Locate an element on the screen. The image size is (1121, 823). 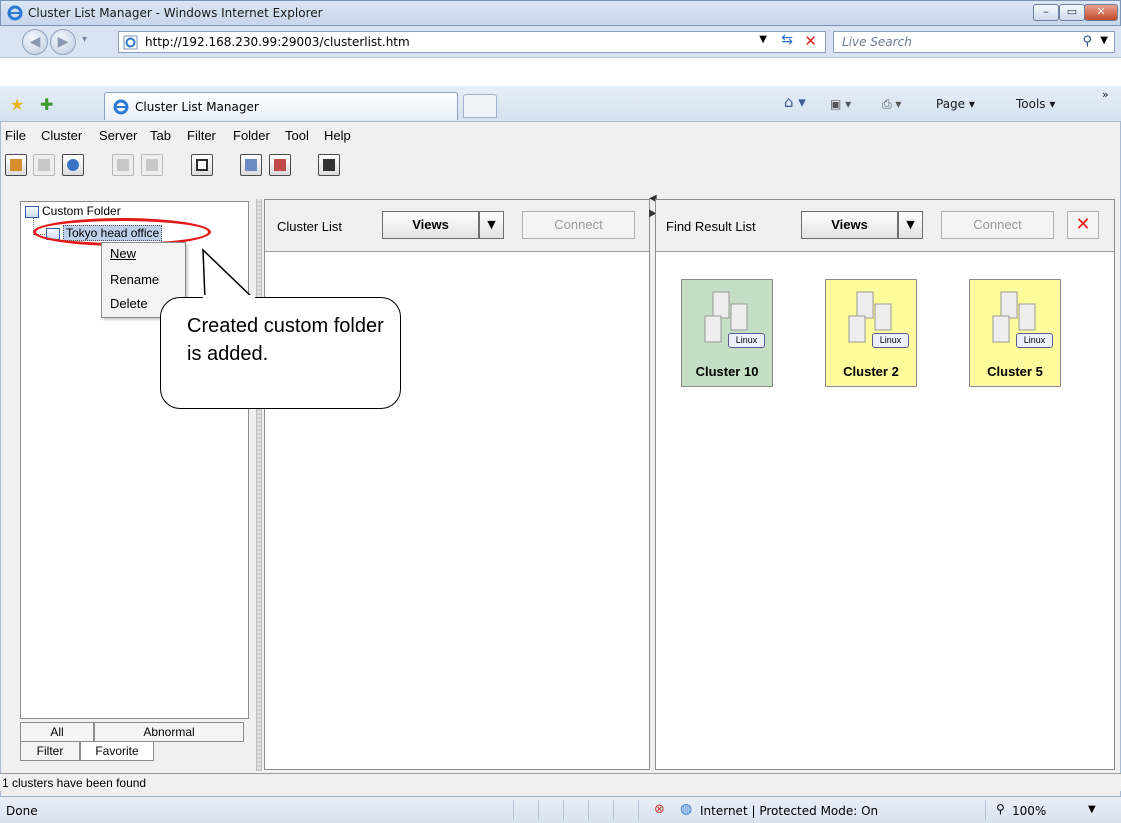
close-window-button: ✕ is located at coordinates (1101, 12).